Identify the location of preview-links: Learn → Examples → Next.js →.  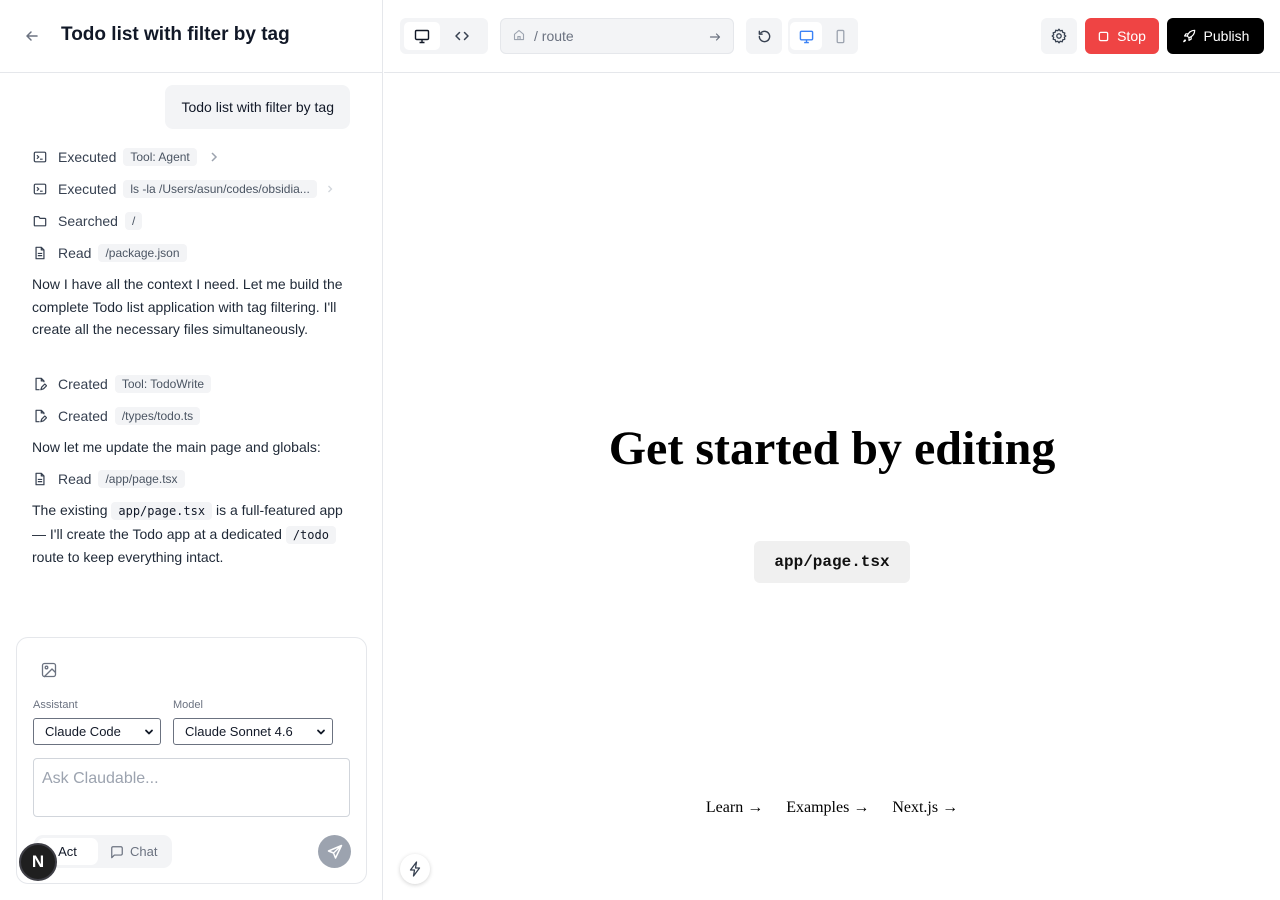
(832, 808).